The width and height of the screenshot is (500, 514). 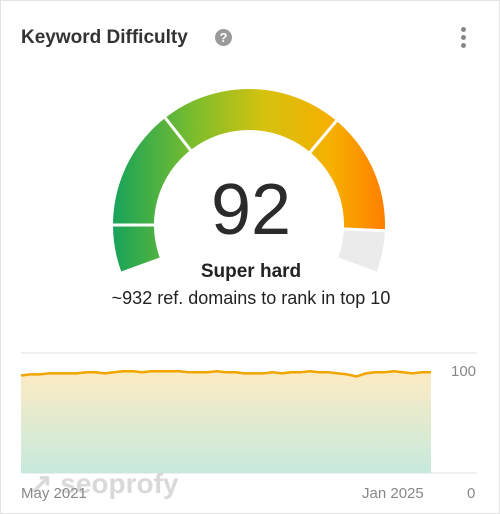 What do you see at coordinates (464, 371) in the screenshot?
I see `y-tick-100: 100` at bounding box center [464, 371].